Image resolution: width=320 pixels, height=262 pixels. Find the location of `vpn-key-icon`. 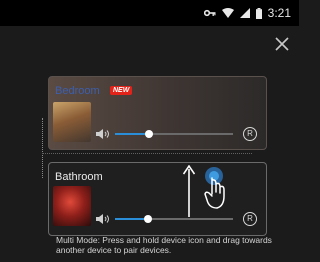

vpn-key-icon is located at coordinates (209, 13).